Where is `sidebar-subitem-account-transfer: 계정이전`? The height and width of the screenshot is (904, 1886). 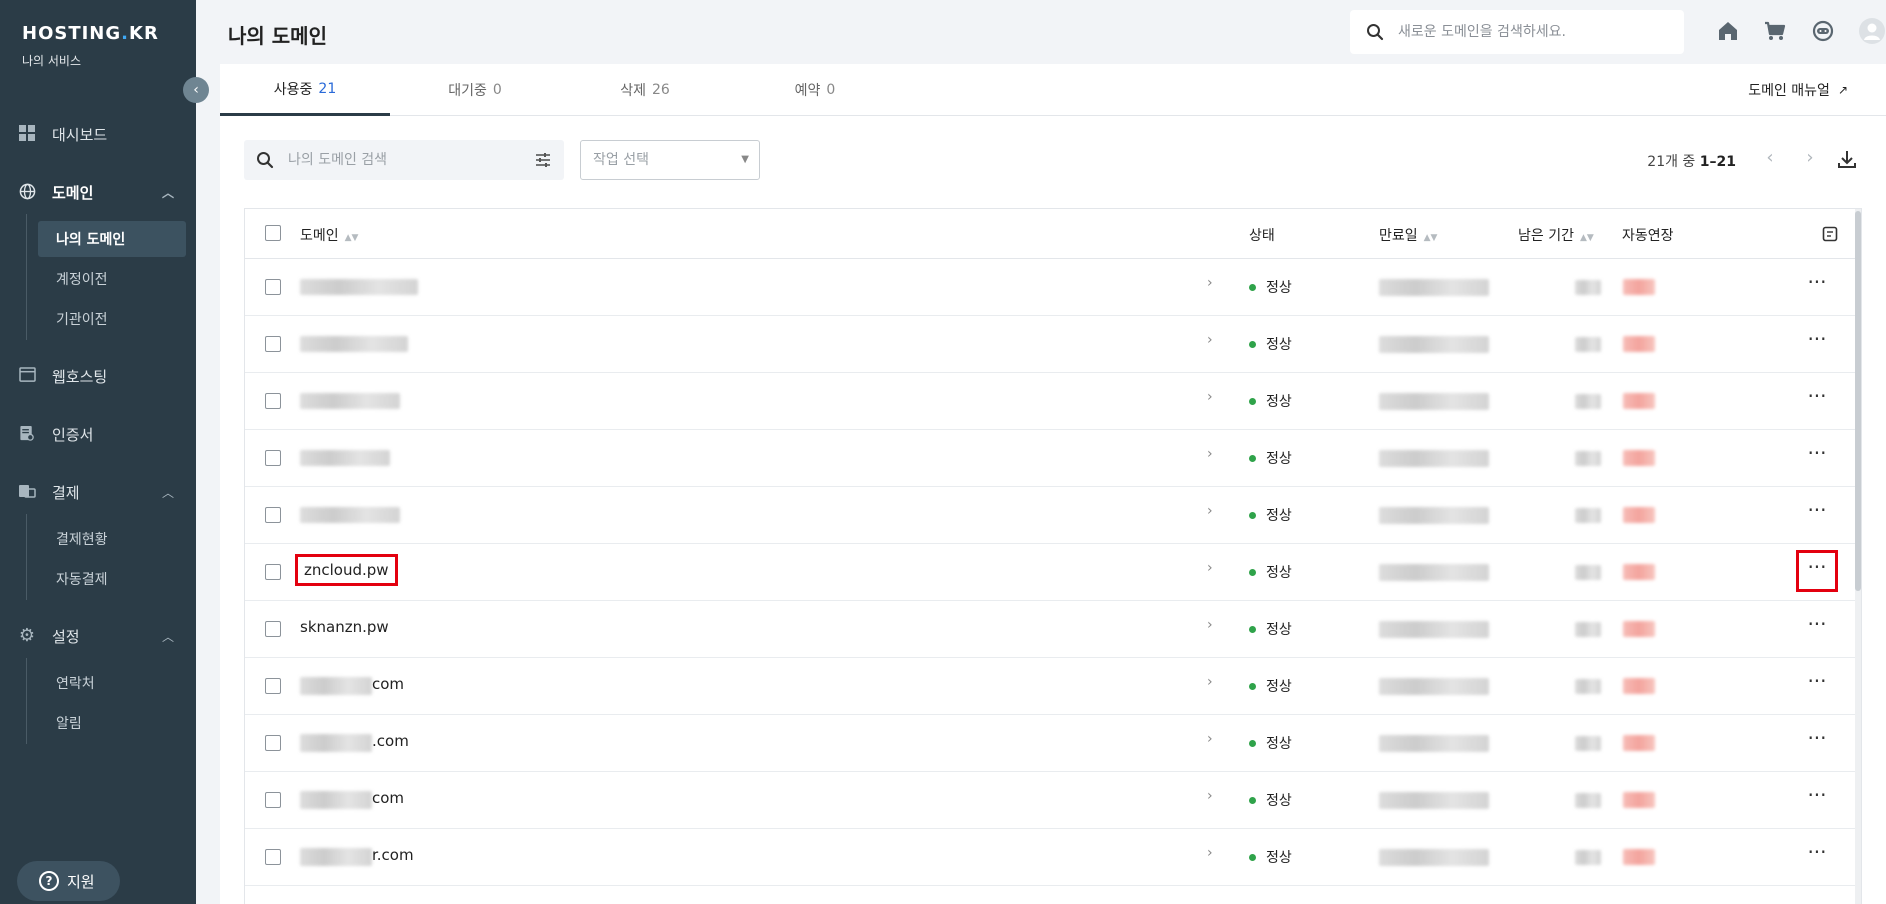 sidebar-subitem-account-transfer: 계정이전 is located at coordinates (112, 279).